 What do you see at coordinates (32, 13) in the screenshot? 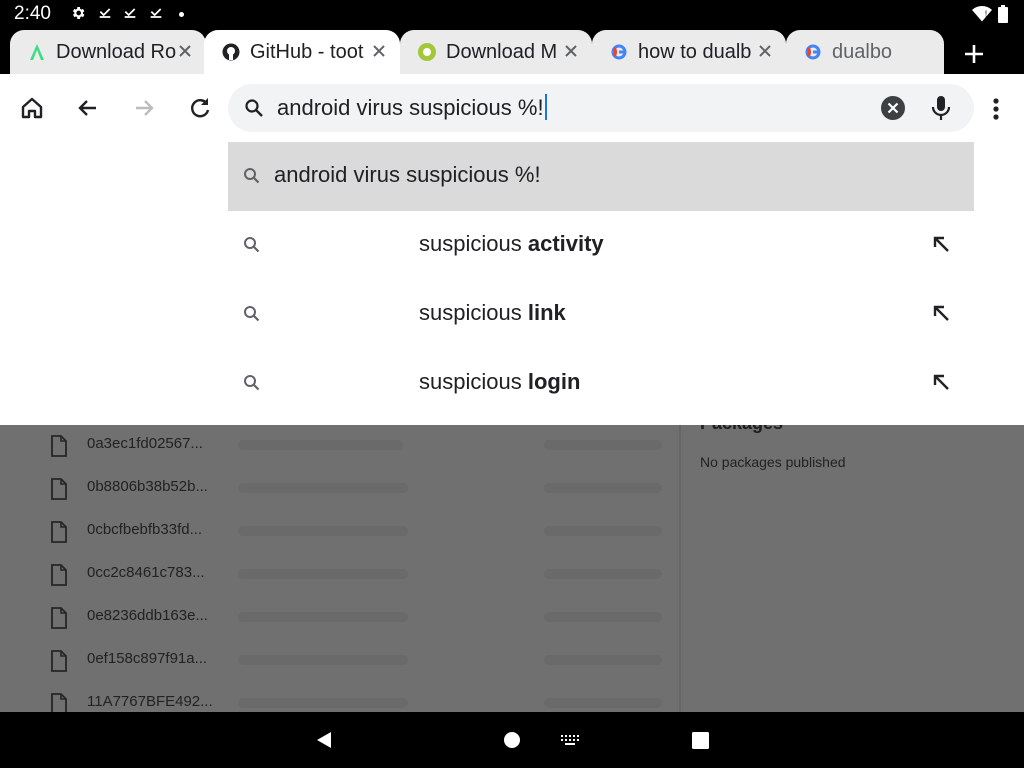
I see `status-time: 2:40` at bounding box center [32, 13].